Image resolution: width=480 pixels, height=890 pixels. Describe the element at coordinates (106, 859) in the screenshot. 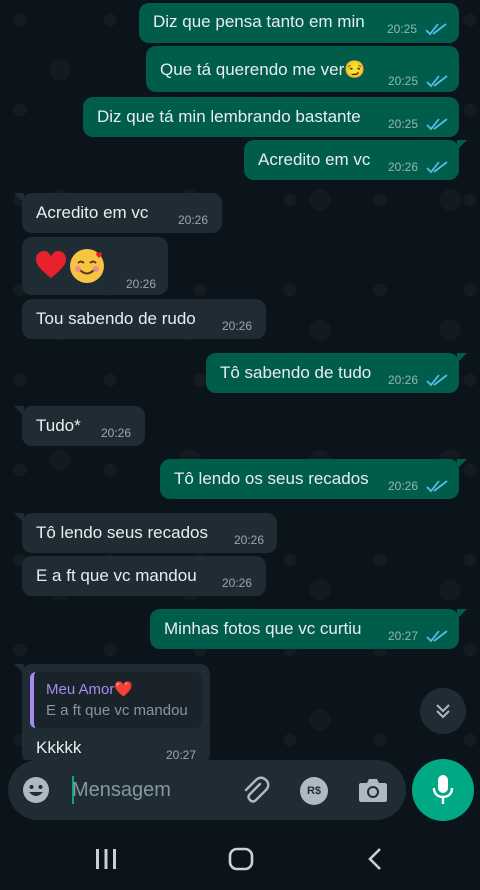

I see `recents-icon` at that location.